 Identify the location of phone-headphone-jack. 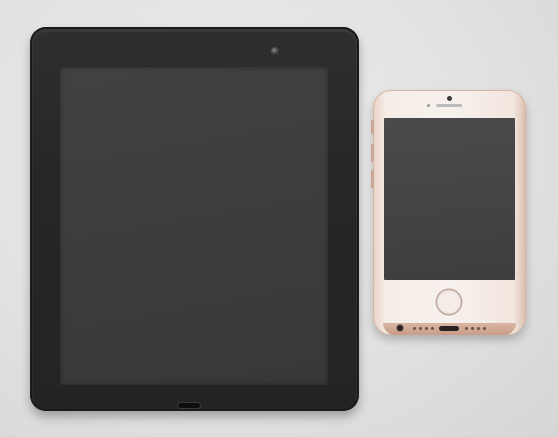
(400, 328).